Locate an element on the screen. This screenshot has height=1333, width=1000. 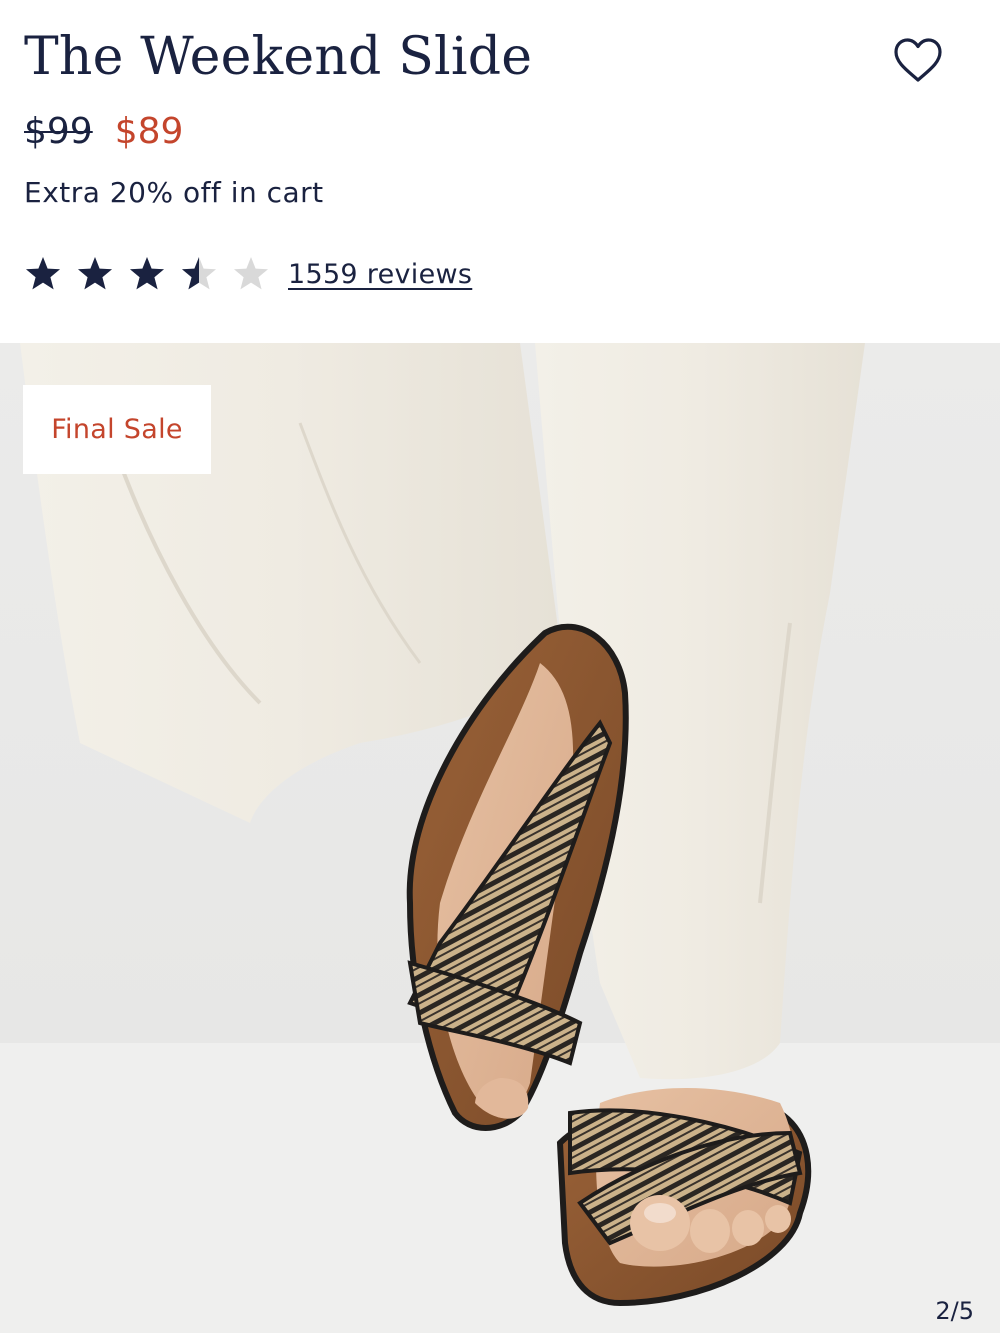
wishlist-button is located at coordinates (918, 61).